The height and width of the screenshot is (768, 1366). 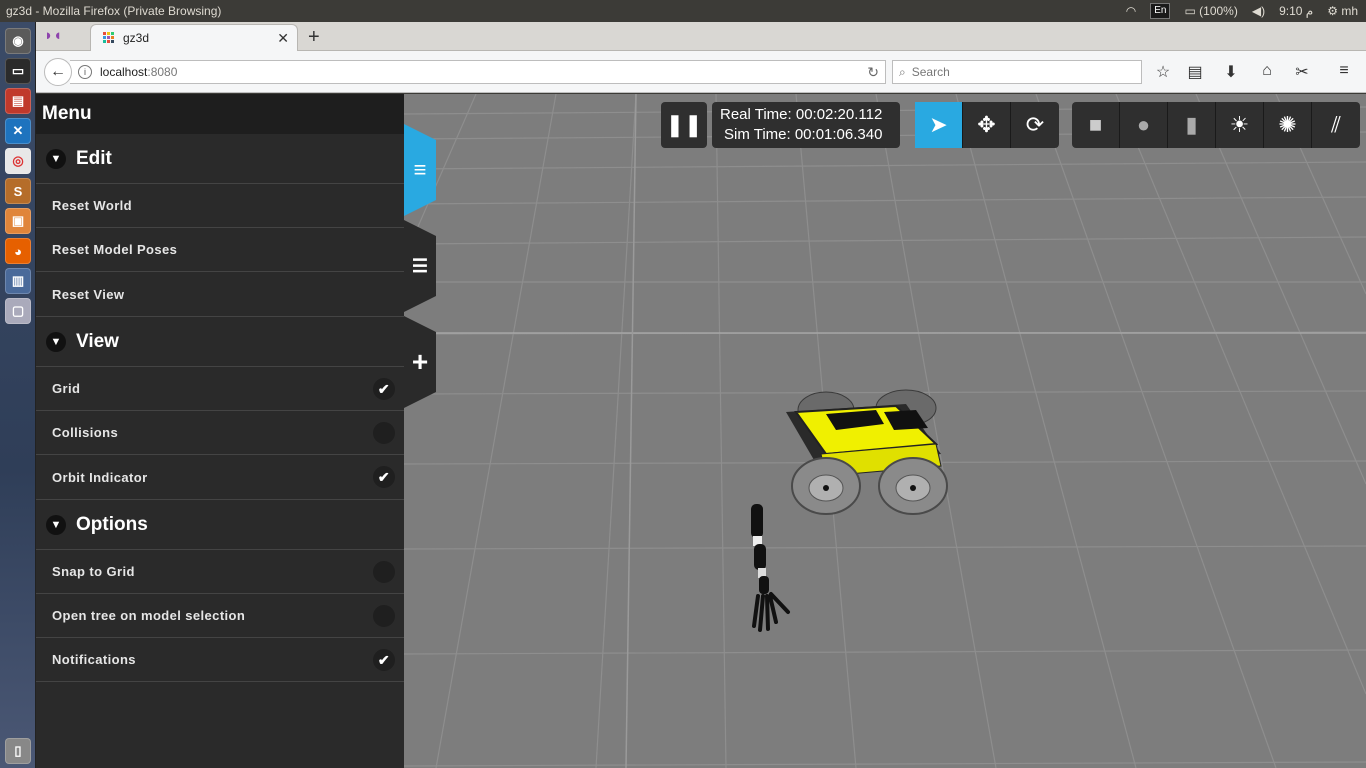 I want to click on menu-item-label: Notifications, so click(x=94, y=659).